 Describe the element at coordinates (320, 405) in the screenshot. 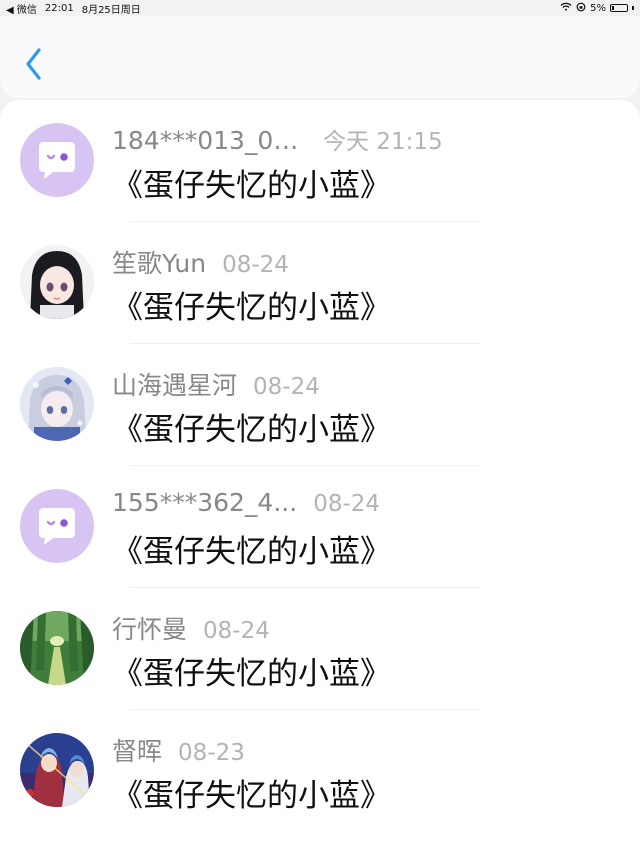

I see `list-item: 山海遇星河 08-24 《蛋仔失忆的小蓝》` at that location.